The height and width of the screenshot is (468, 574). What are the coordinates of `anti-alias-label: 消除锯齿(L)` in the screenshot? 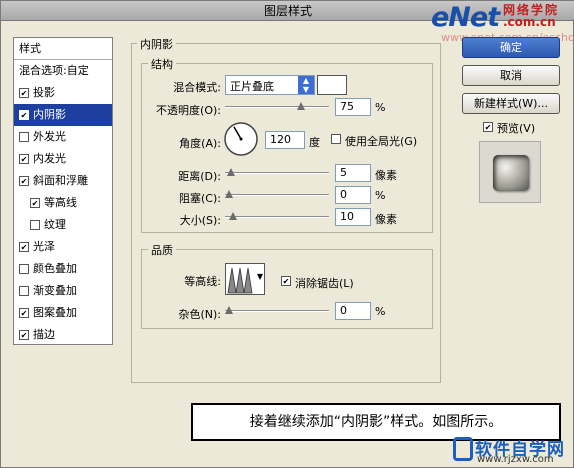 It's located at (324, 283).